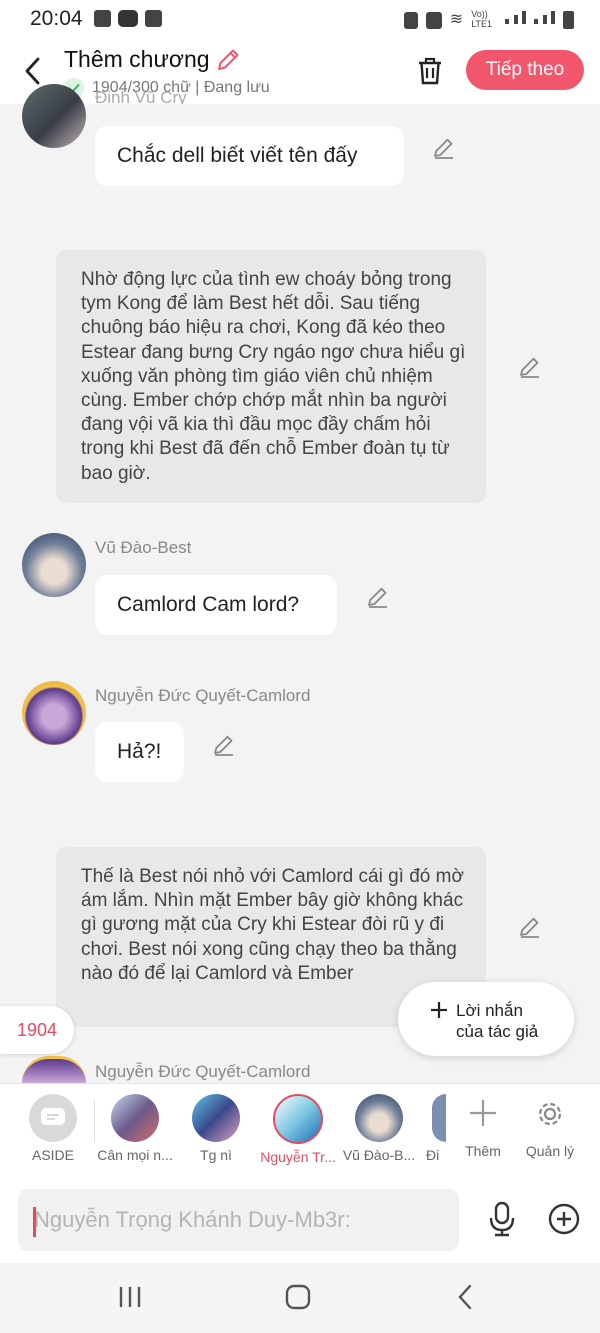  Describe the element at coordinates (130, 1297) in the screenshot. I see `recent-apps-icon` at that location.